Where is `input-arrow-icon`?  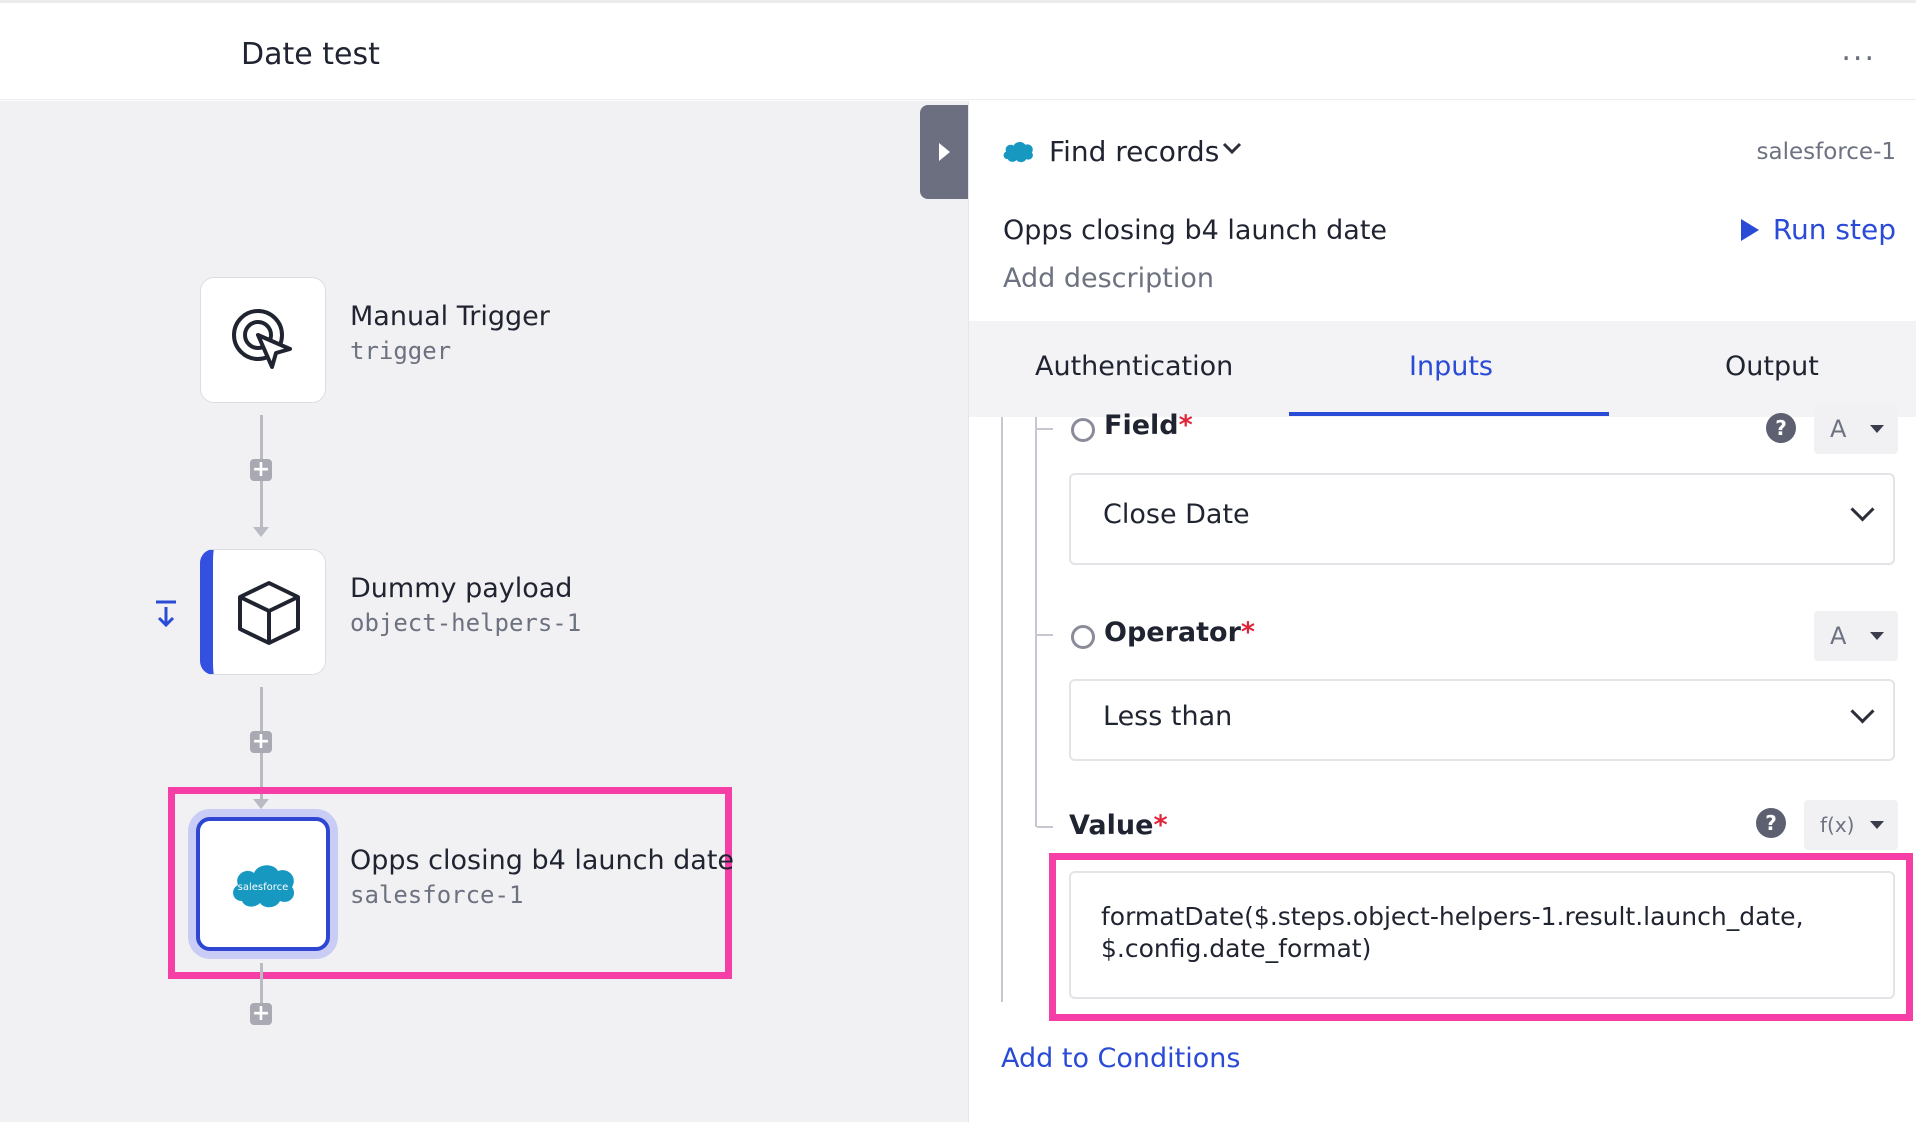
input-arrow-icon is located at coordinates (166, 616).